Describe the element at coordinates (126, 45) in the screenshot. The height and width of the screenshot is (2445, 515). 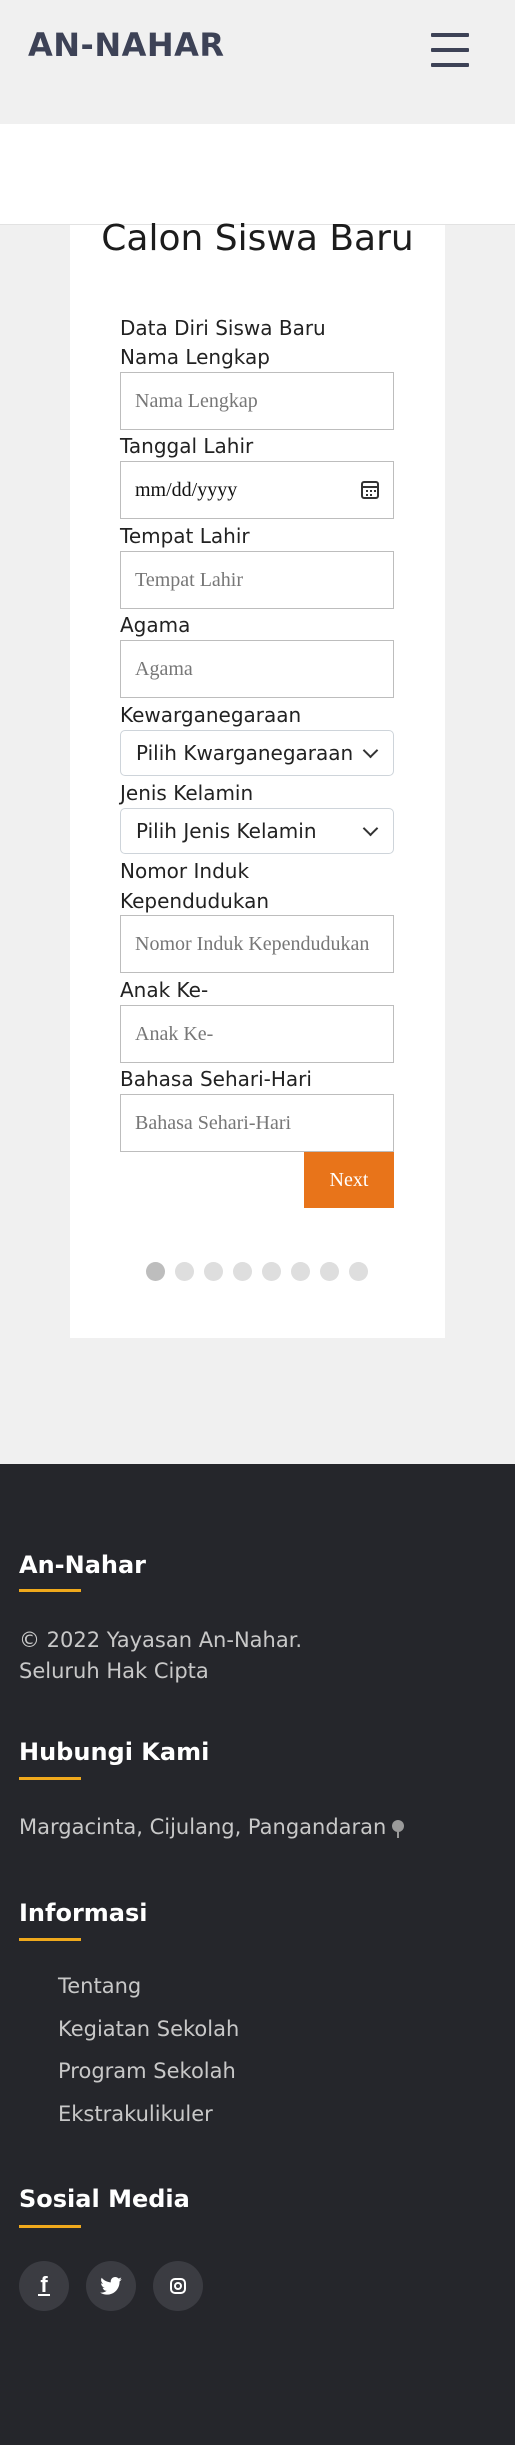
I see `brand-logo: AN-NAHAR` at that location.